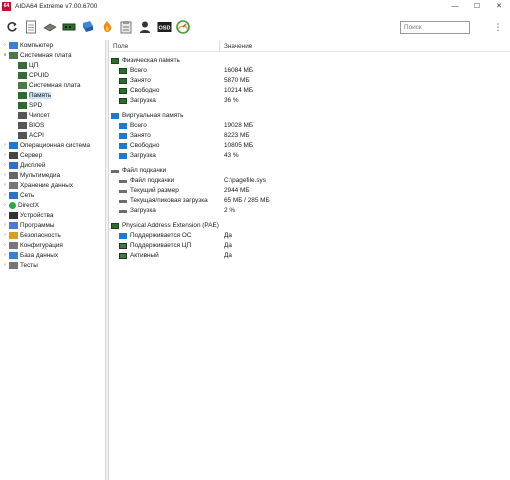  I want to click on detail-row: Всего 16084 МБ, so click(309, 71).